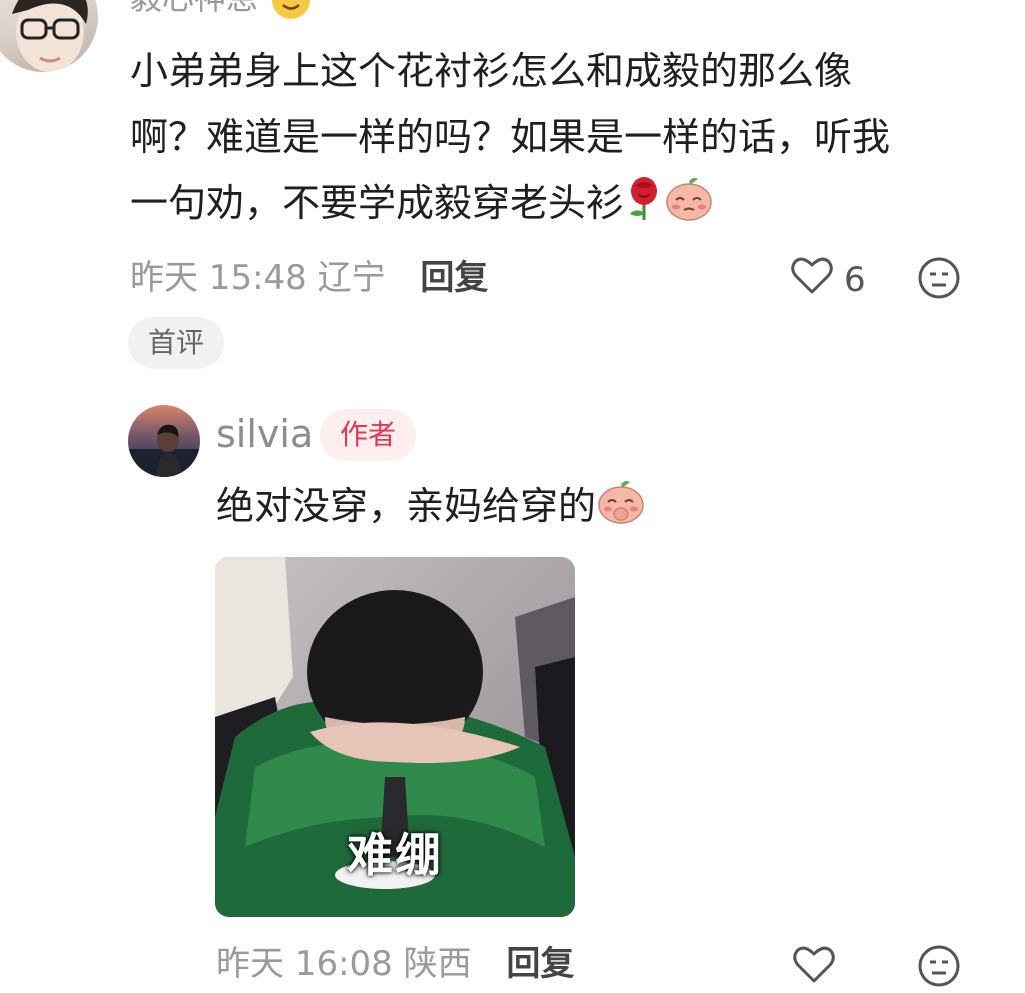 This screenshot has width=1025, height=993. What do you see at coordinates (218, 278) in the screenshot?
I see `comment-time: 昨天 15:48` at bounding box center [218, 278].